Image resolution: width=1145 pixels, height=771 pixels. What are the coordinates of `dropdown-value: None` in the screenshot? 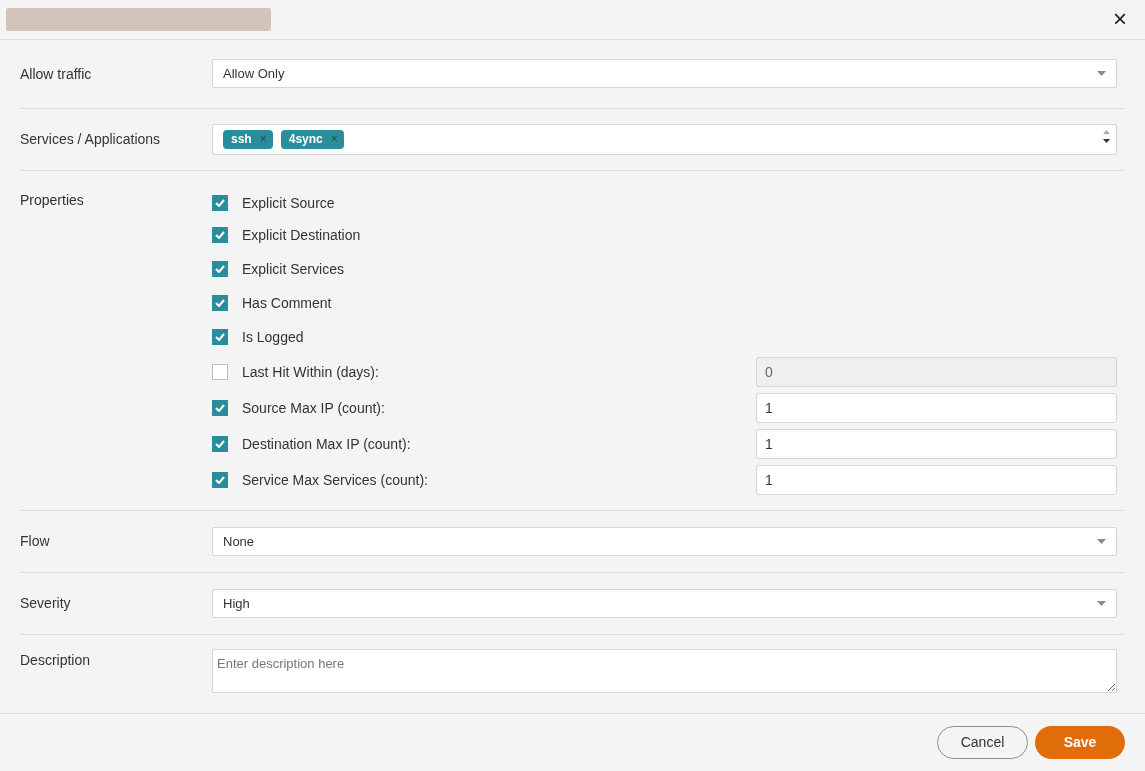 It's located at (239, 541).